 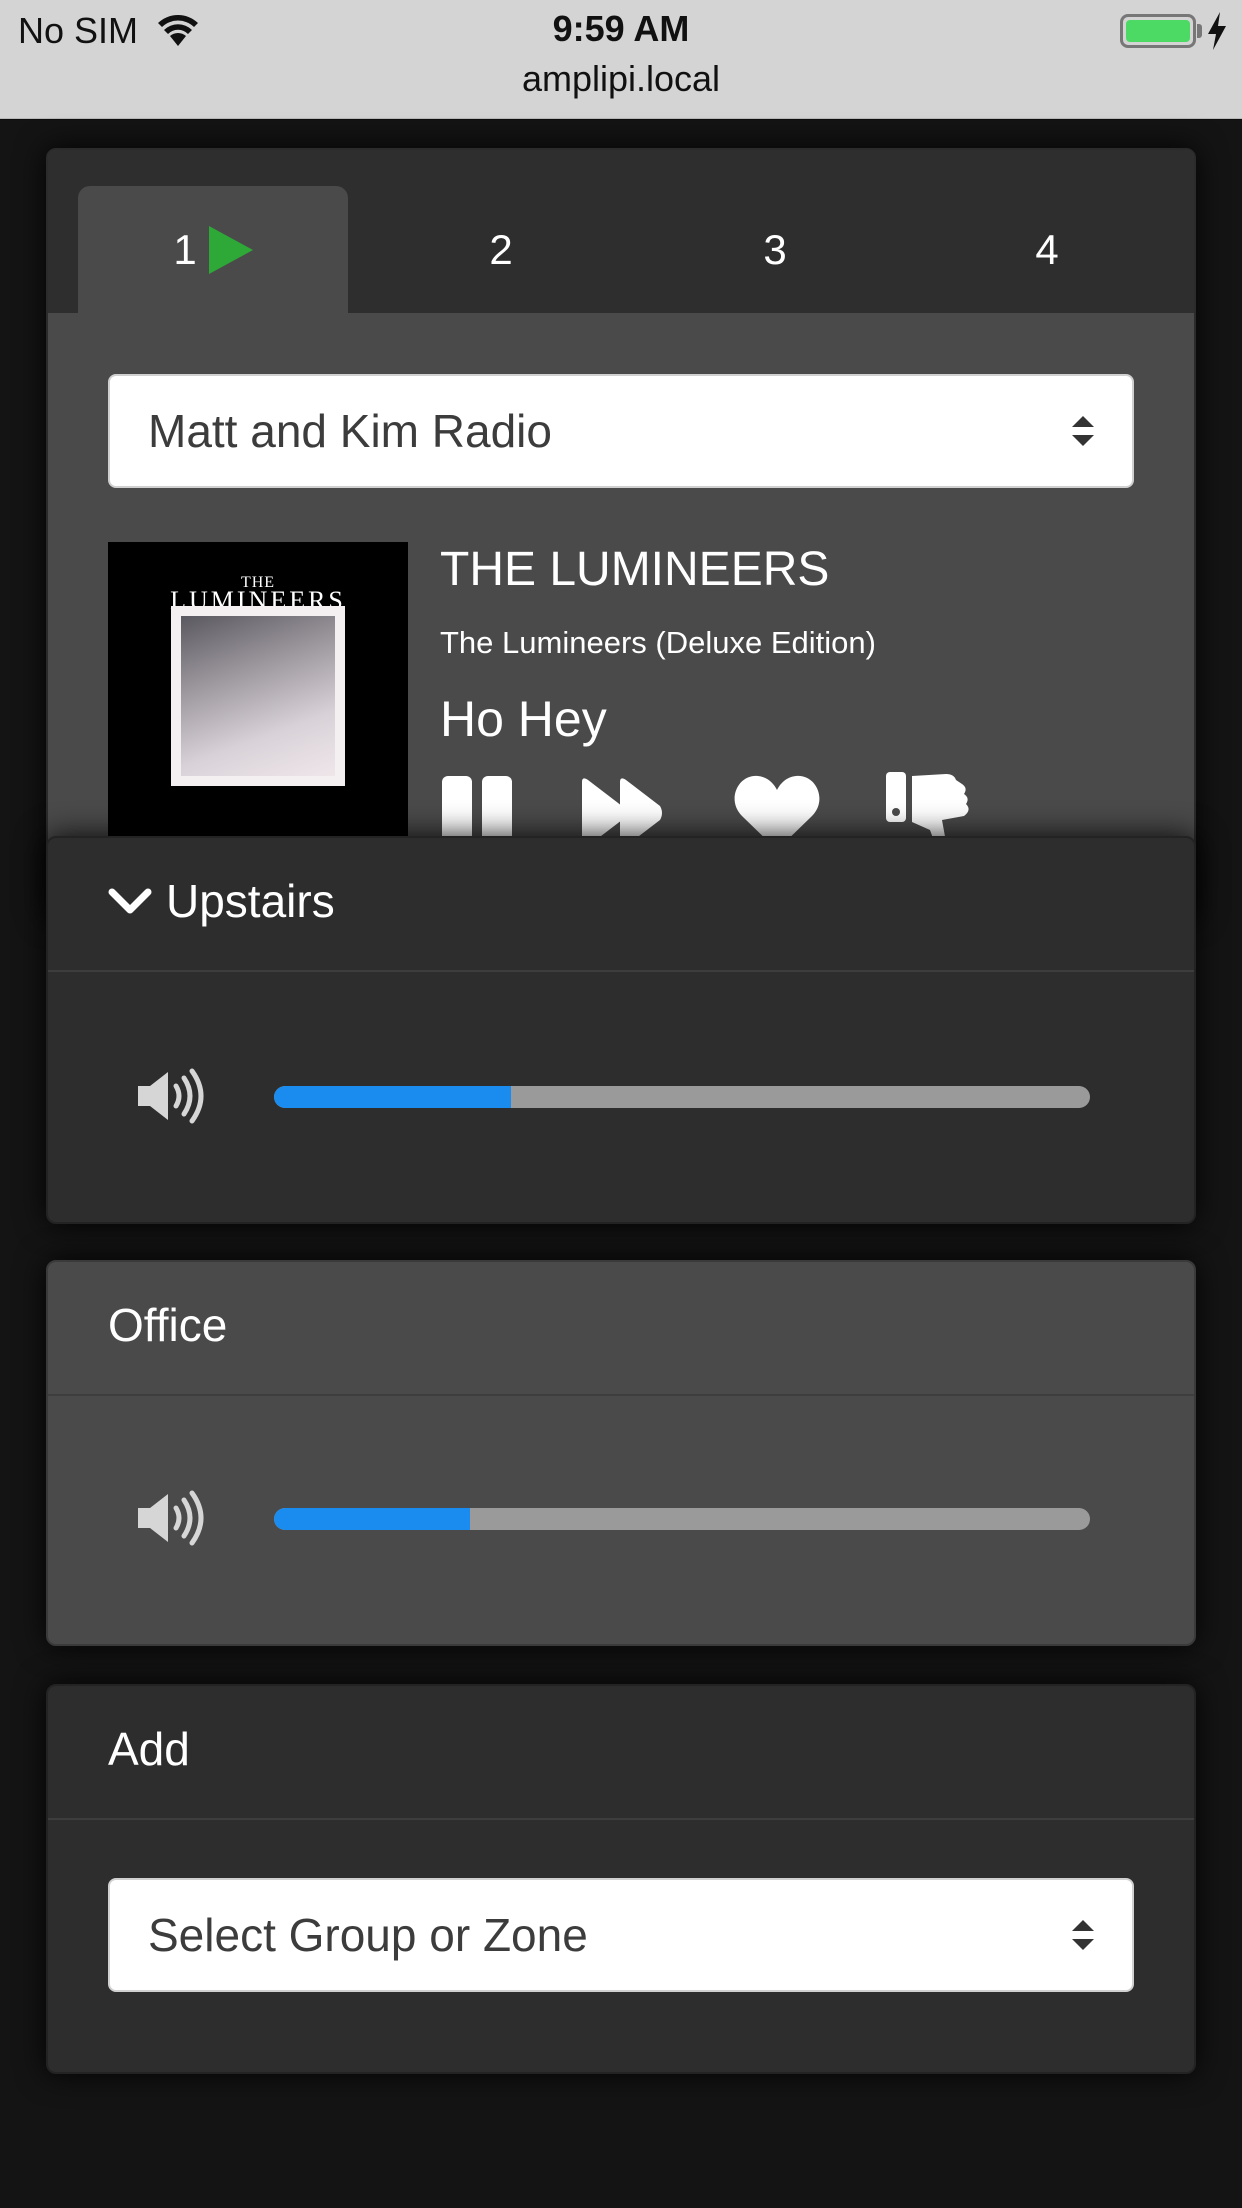 What do you see at coordinates (258, 696) in the screenshot?
I see `album-art-photo` at bounding box center [258, 696].